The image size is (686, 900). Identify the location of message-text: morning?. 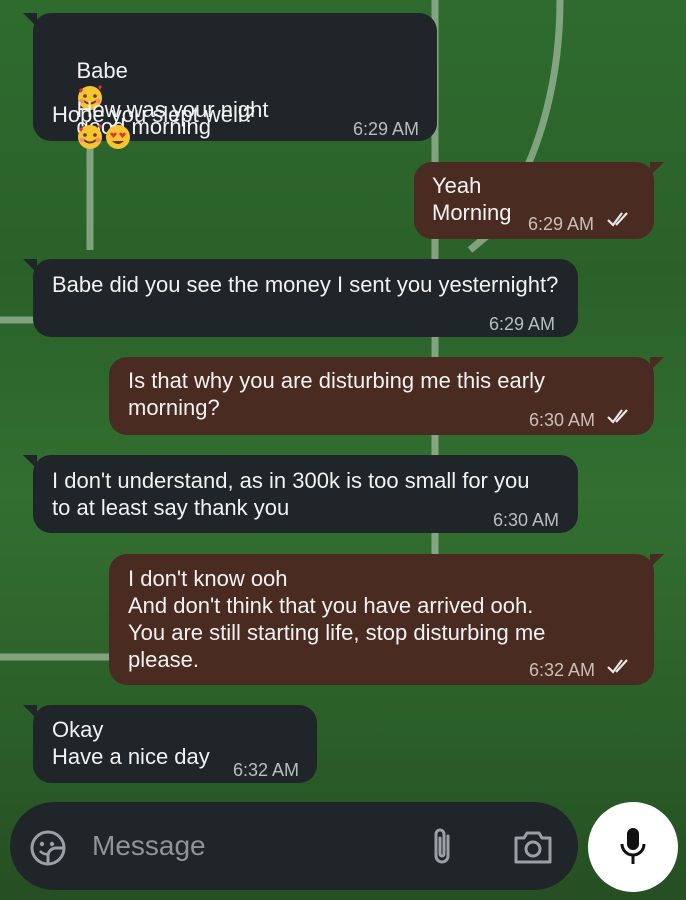
(174, 407).